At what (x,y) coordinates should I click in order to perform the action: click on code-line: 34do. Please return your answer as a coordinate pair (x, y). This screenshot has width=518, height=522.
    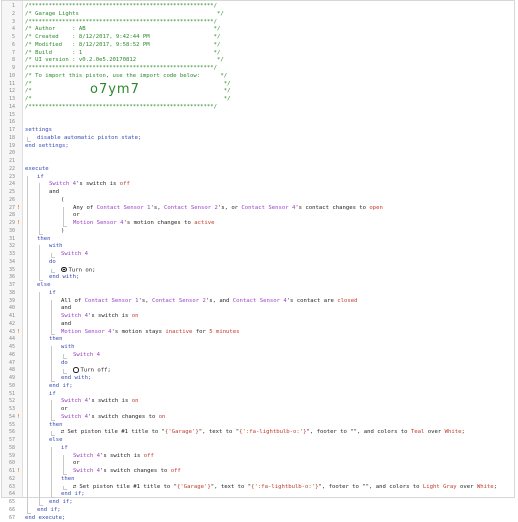
    Looking at the image, I should click on (258, 263).